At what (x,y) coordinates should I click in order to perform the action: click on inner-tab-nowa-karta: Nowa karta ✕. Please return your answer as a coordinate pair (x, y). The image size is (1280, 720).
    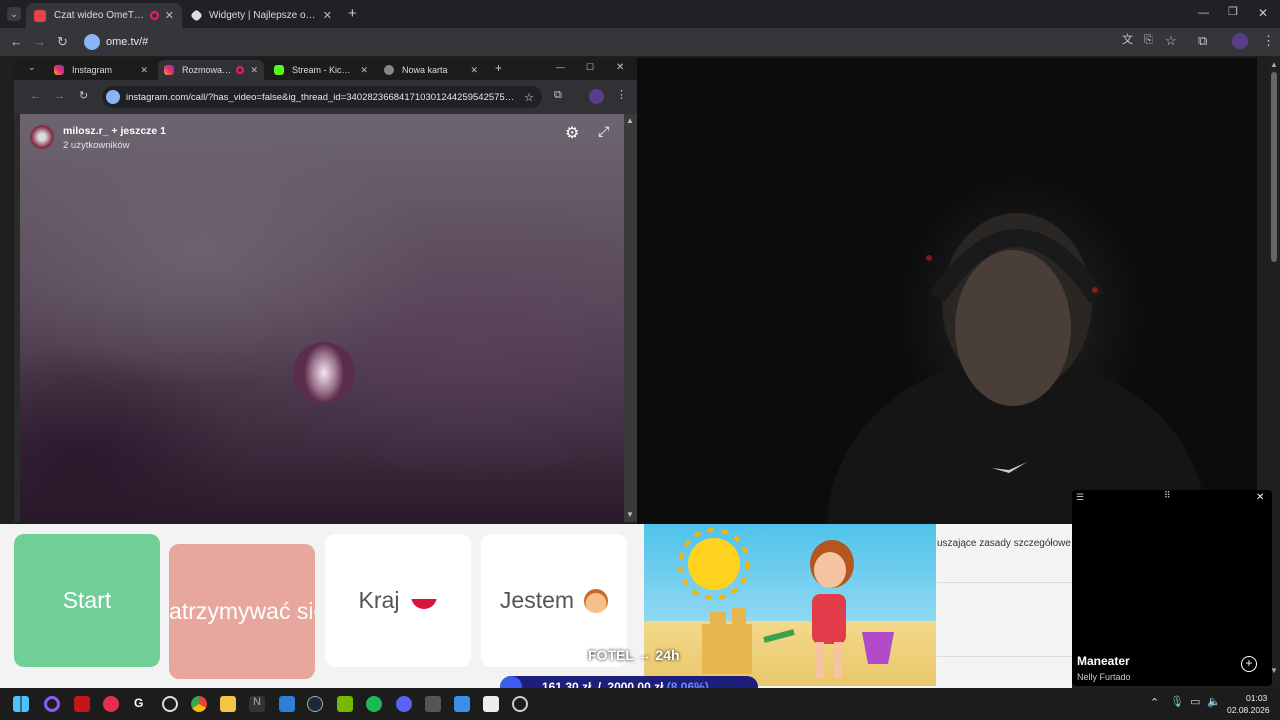
    Looking at the image, I should click on (431, 70).